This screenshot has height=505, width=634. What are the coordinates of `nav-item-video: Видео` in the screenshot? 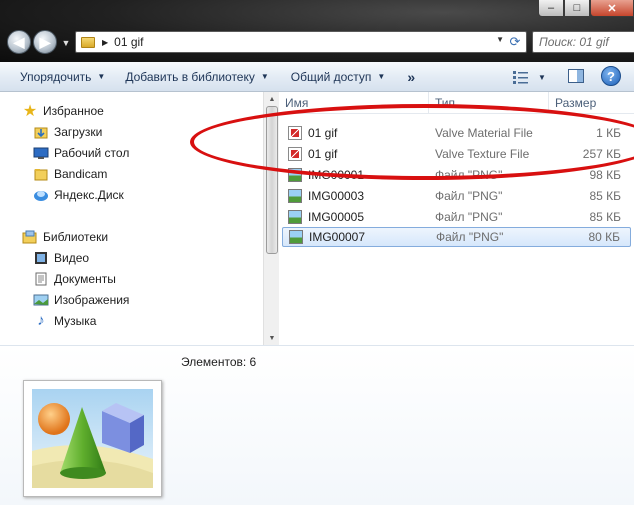 It's located at (61, 257).